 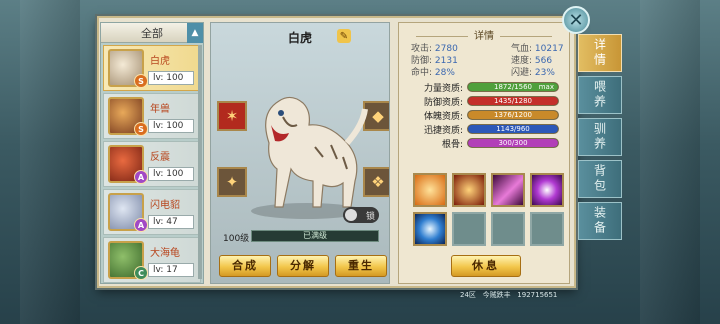 What do you see at coordinates (344, 36) in the screenshot?
I see `edit-name-icon: ✎` at bounding box center [344, 36].